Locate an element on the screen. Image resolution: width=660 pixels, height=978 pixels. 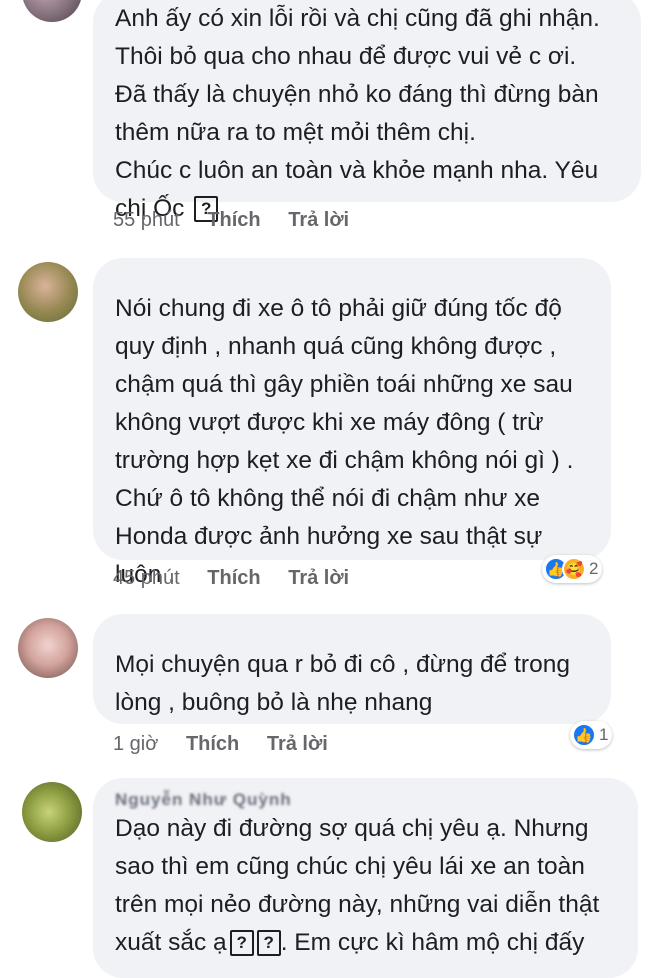
reaction-summary: 👍 1 is located at coordinates (591, 735).